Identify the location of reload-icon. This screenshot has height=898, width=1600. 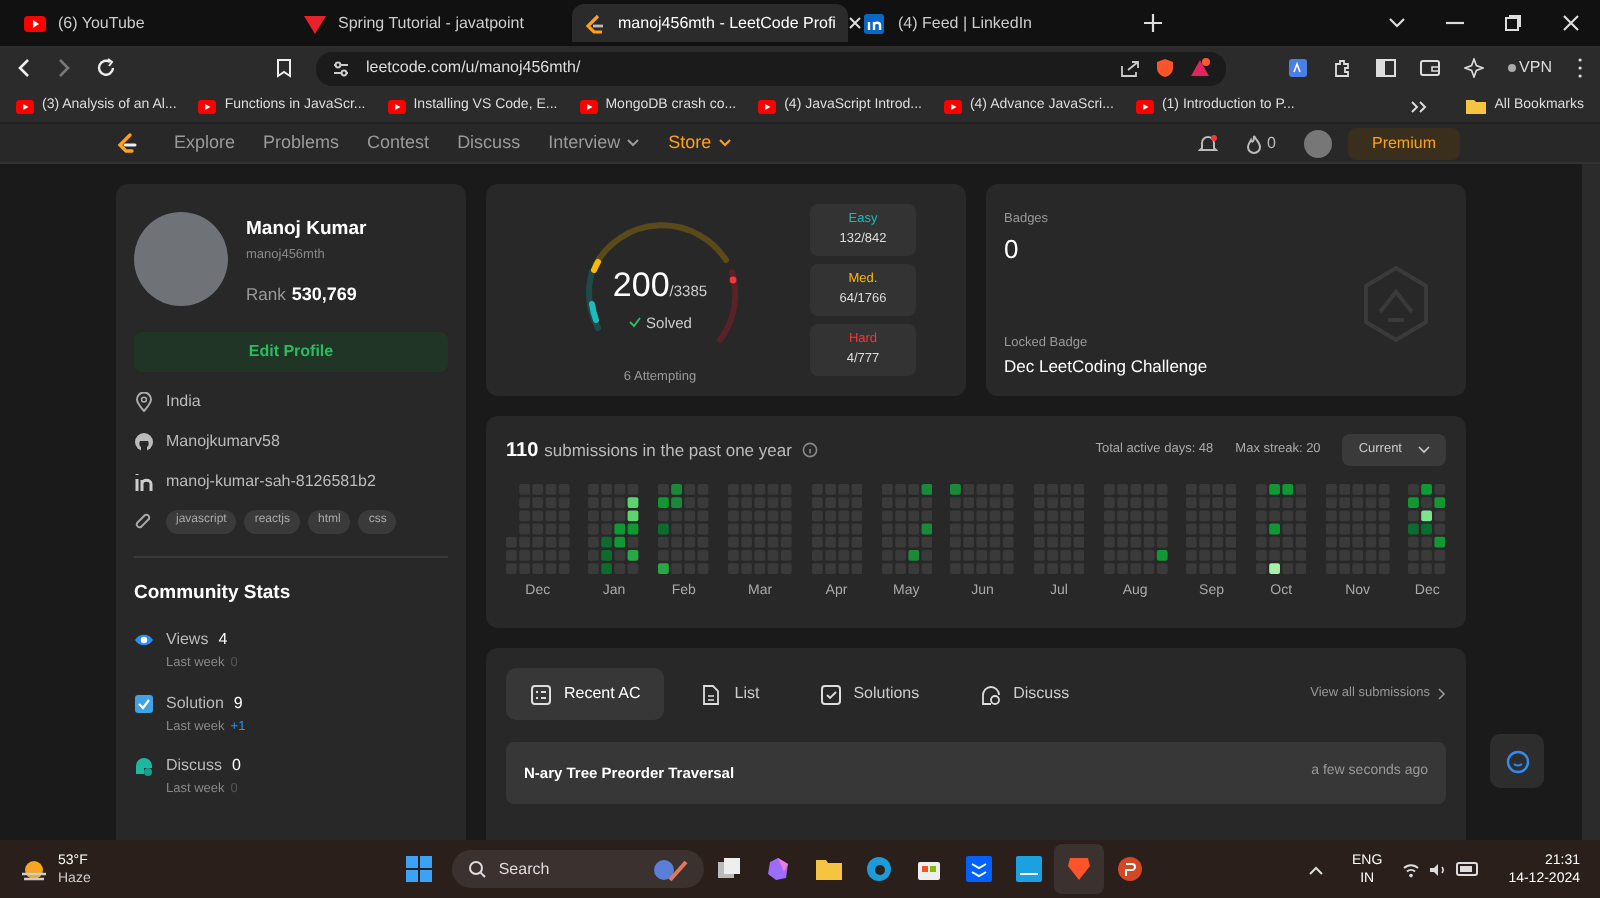
(106, 68).